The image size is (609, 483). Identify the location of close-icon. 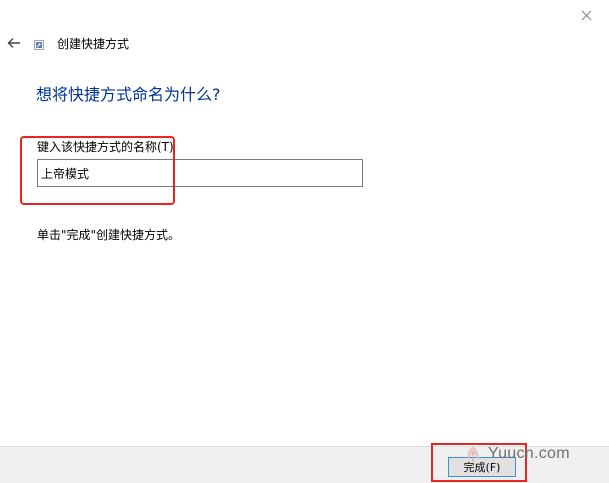
(586, 15).